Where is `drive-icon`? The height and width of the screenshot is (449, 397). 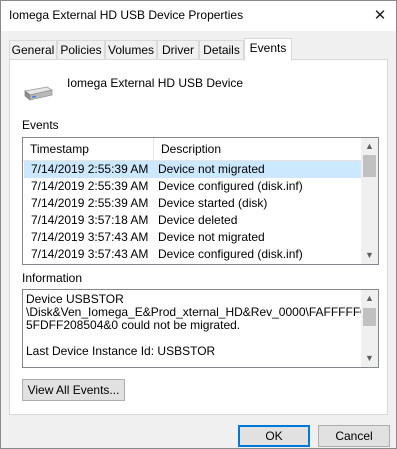
drive-icon is located at coordinates (38, 93).